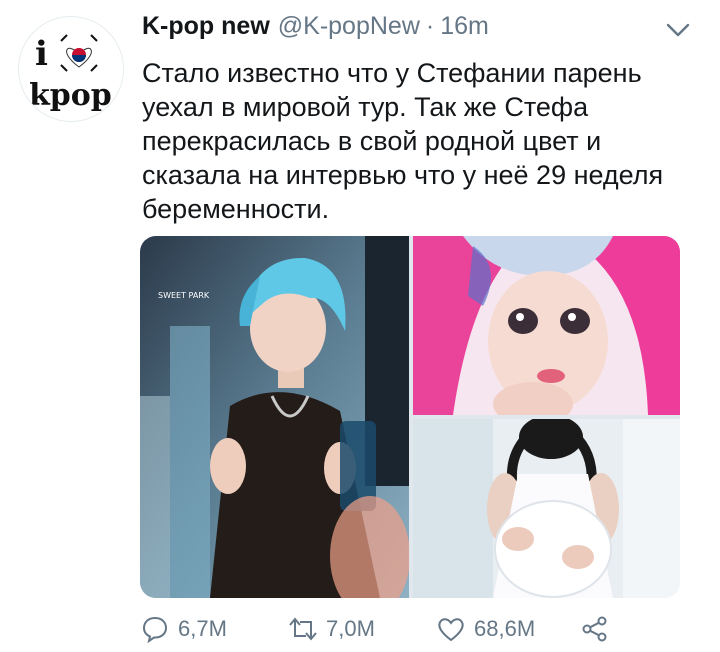 This screenshot has width=720, height=652. What do you see at coordinates (303, 629) in the screenshot?
I see `retweet-icon` at bounding box center [303, 629].